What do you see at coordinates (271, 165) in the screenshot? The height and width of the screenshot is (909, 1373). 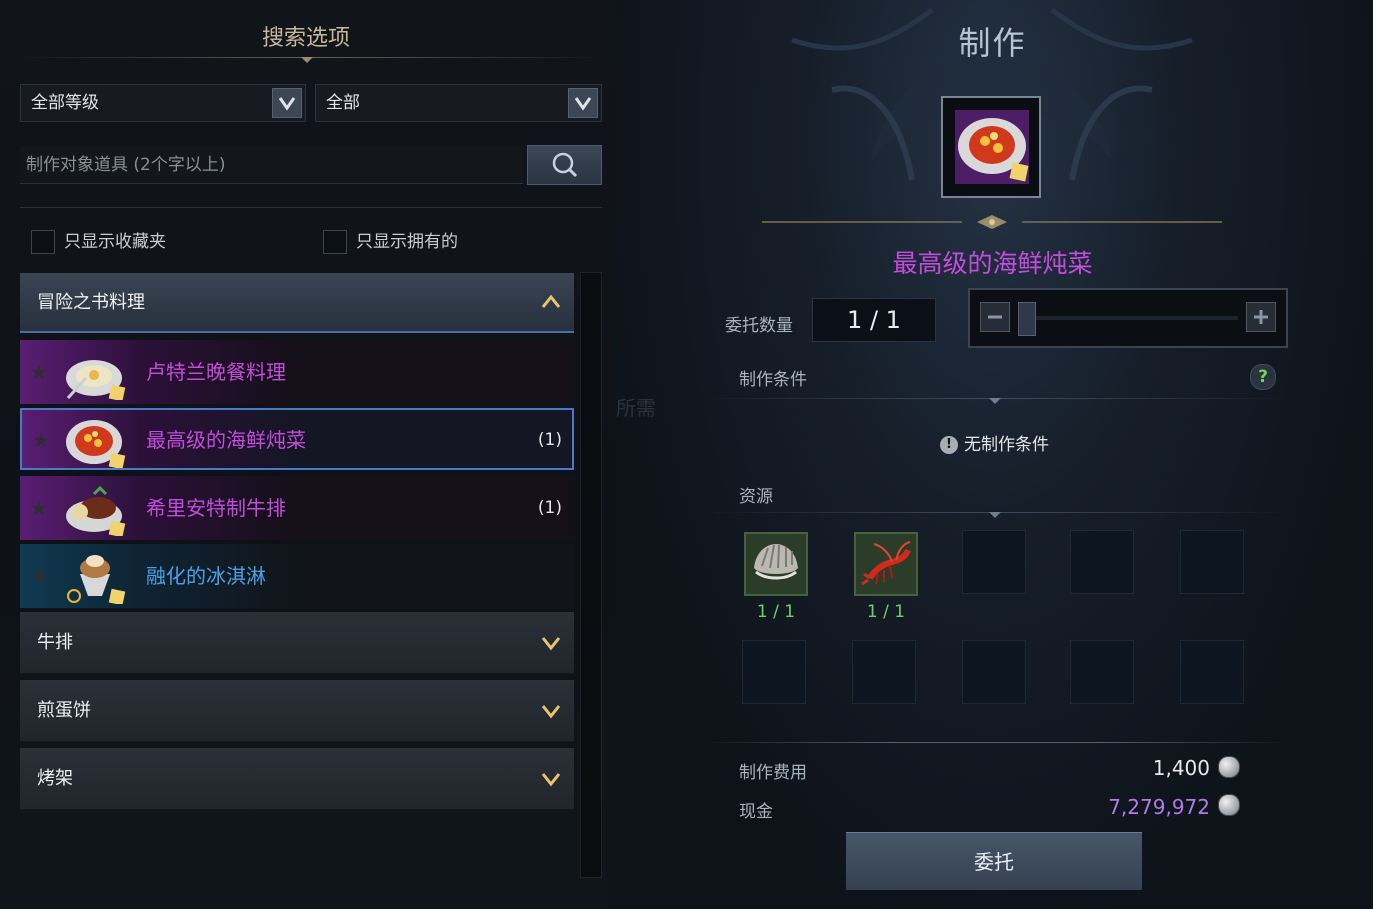 I see `search-input: 制作对象道具 (2个字以上)` at bounding box center [271, 165].